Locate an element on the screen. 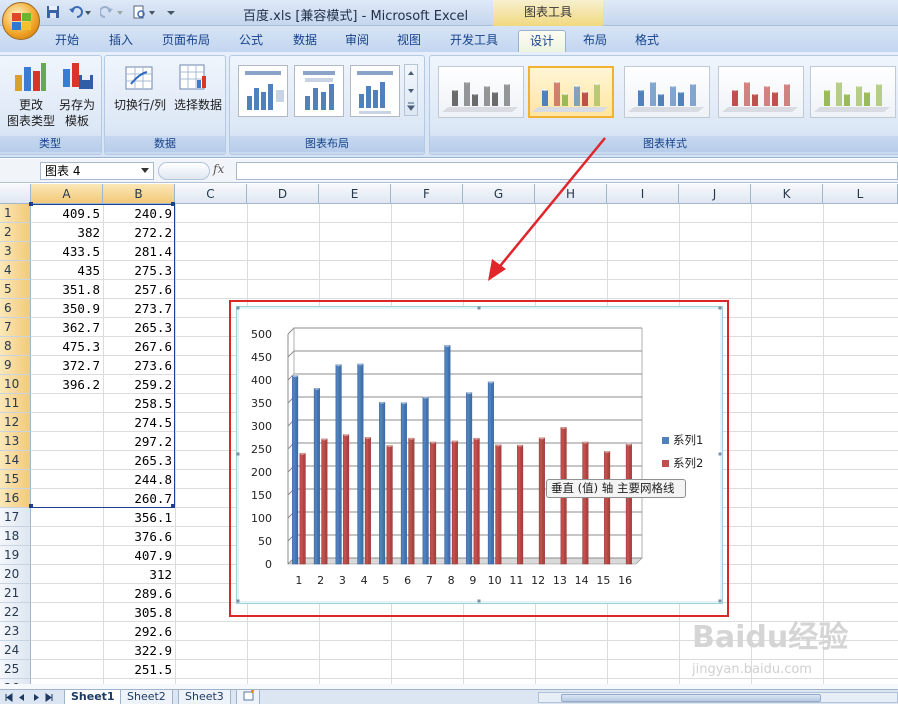 The width and height of the screenshot is (898, 704). chart-tools-context-label: 图表工具 is located at coordinates (548, 13).